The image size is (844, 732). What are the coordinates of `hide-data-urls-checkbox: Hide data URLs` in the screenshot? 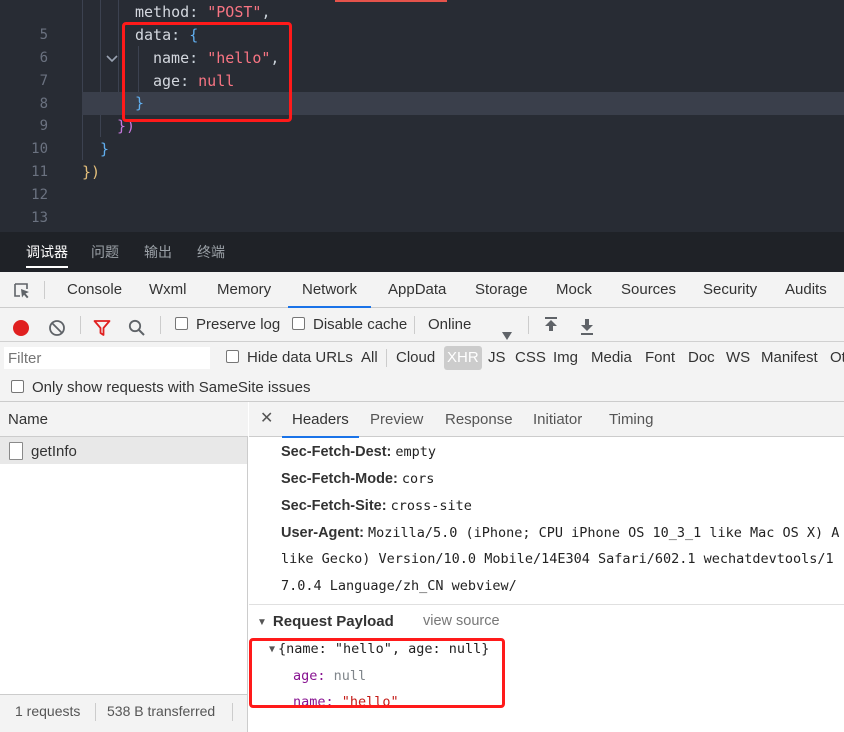 It's located at (289, 358).